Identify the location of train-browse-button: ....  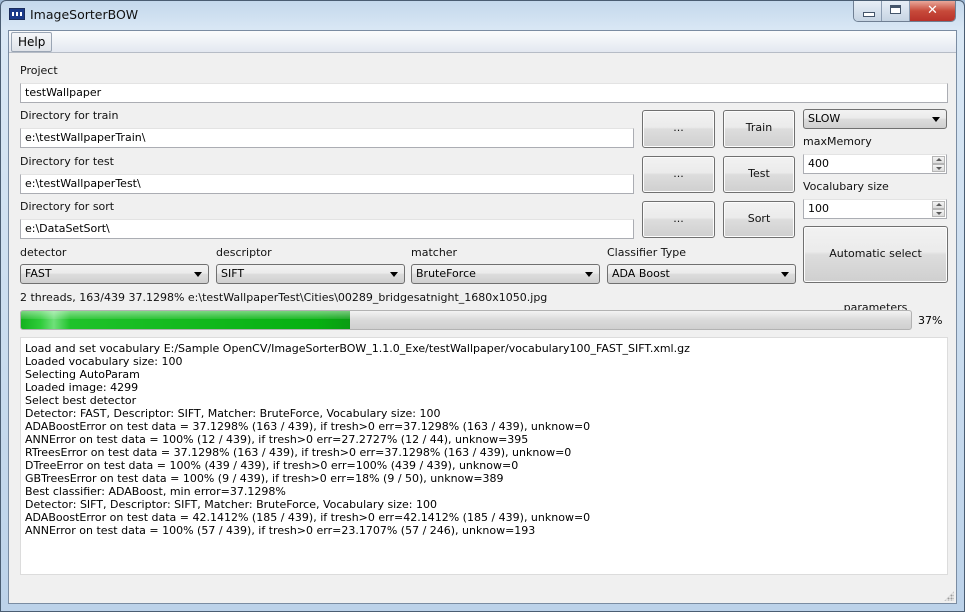
(678, 129).